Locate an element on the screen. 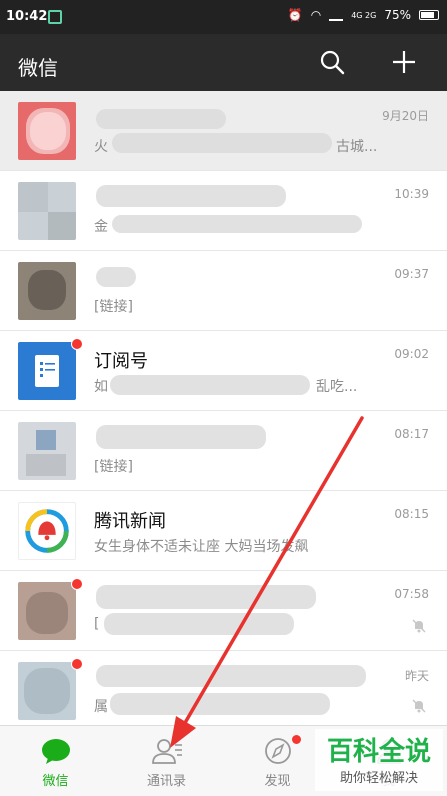 The width and height of the screenshot is (447, 796). chat-preview: 属 is located at coordinates (101, 707).